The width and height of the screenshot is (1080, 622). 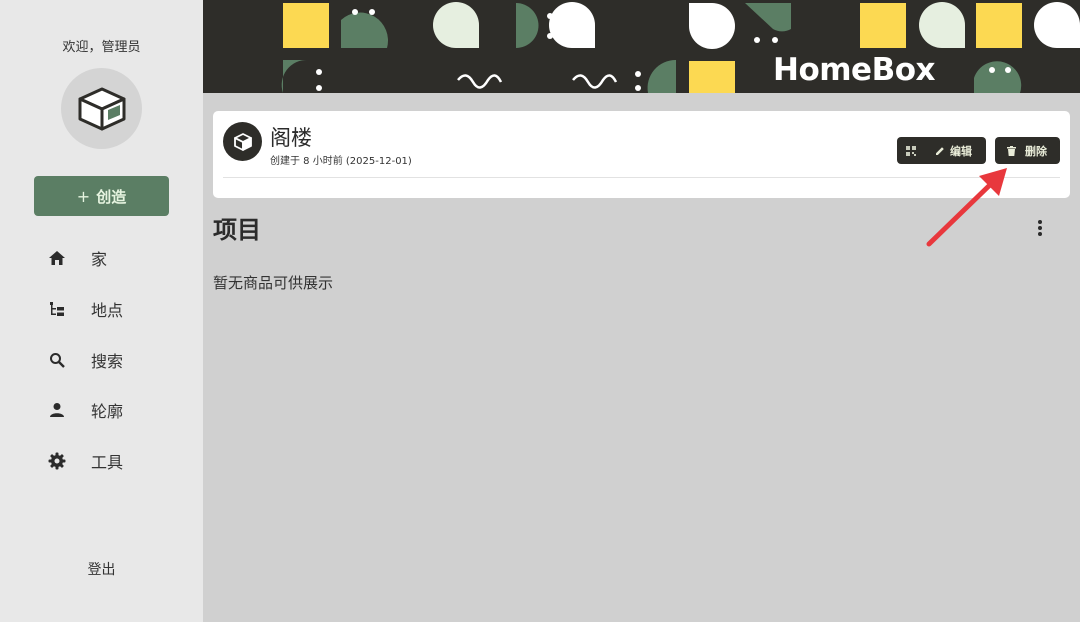 I want to click on banner-pattern, so click(x=680, y=47).